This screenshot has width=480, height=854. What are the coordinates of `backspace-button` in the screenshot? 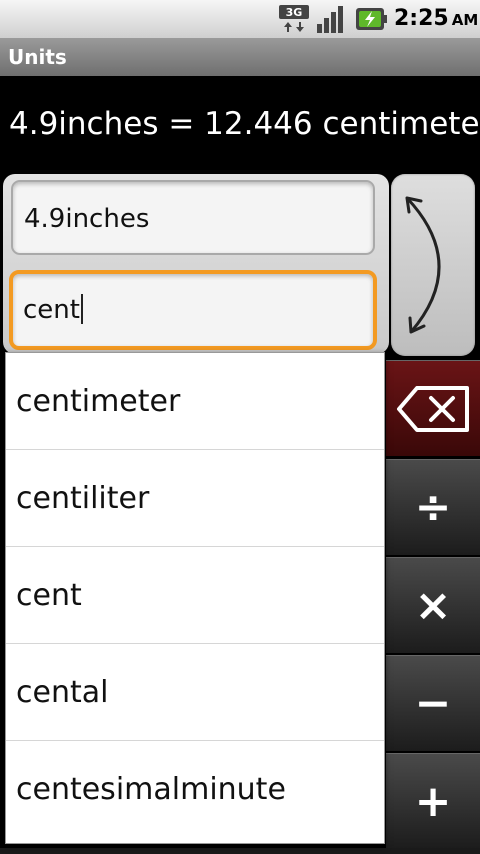 It's located at (433, 408).